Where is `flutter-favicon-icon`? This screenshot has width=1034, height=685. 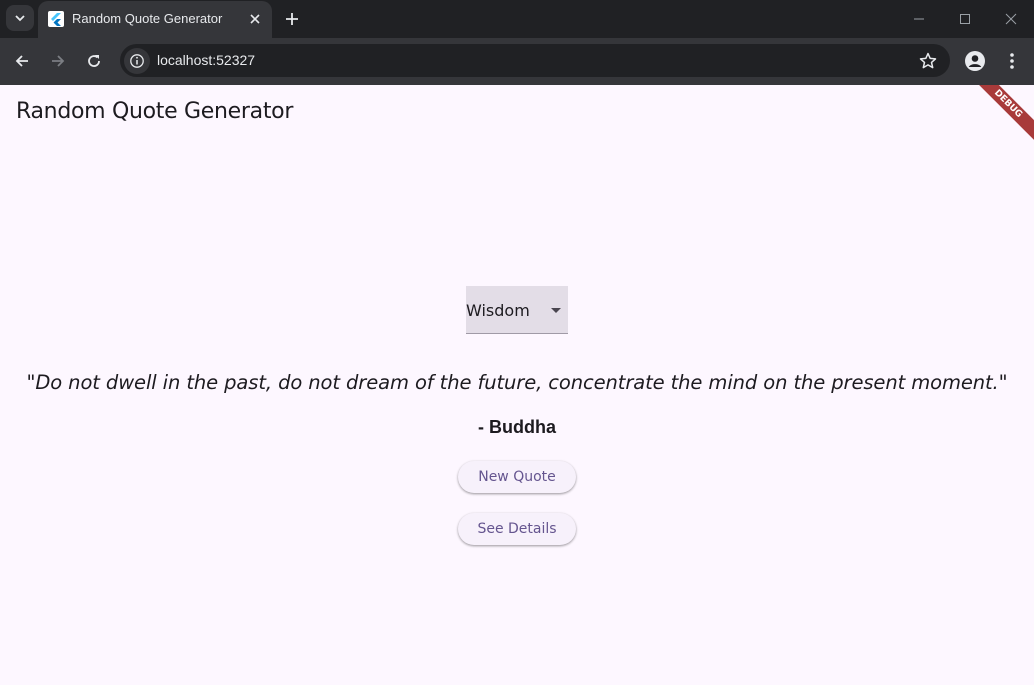
flutter-favicon-icon is located at coordinates (56, 19).